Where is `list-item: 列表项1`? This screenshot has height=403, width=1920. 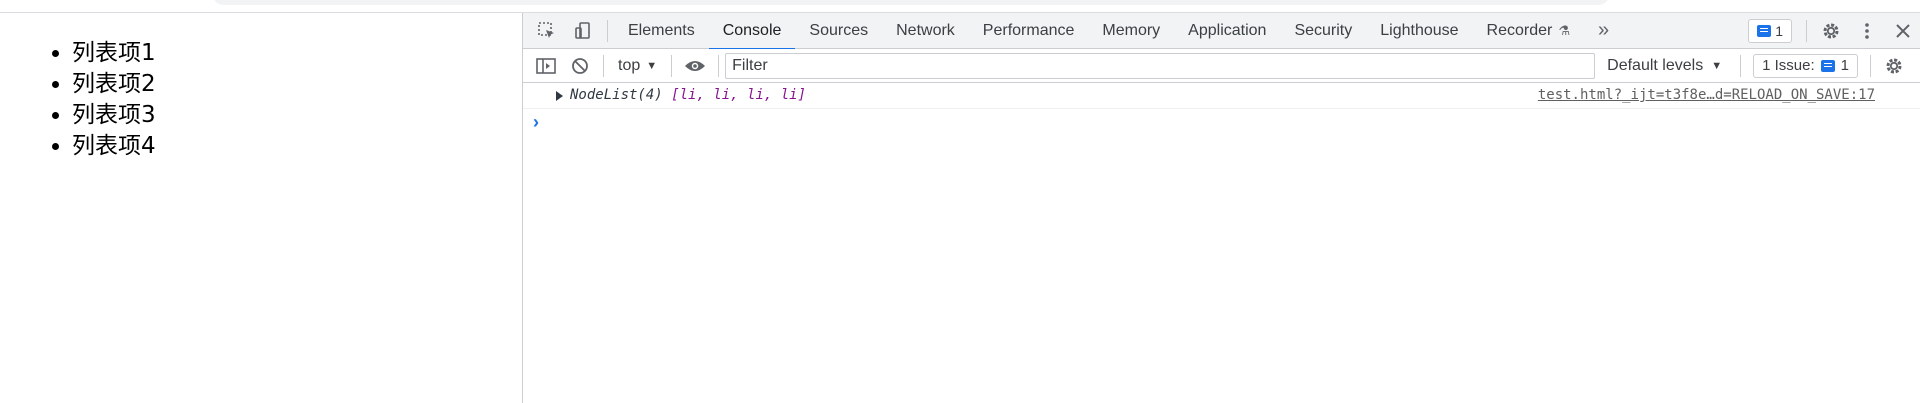
list-item: 列表项1 is located at coordinates (114, 53).